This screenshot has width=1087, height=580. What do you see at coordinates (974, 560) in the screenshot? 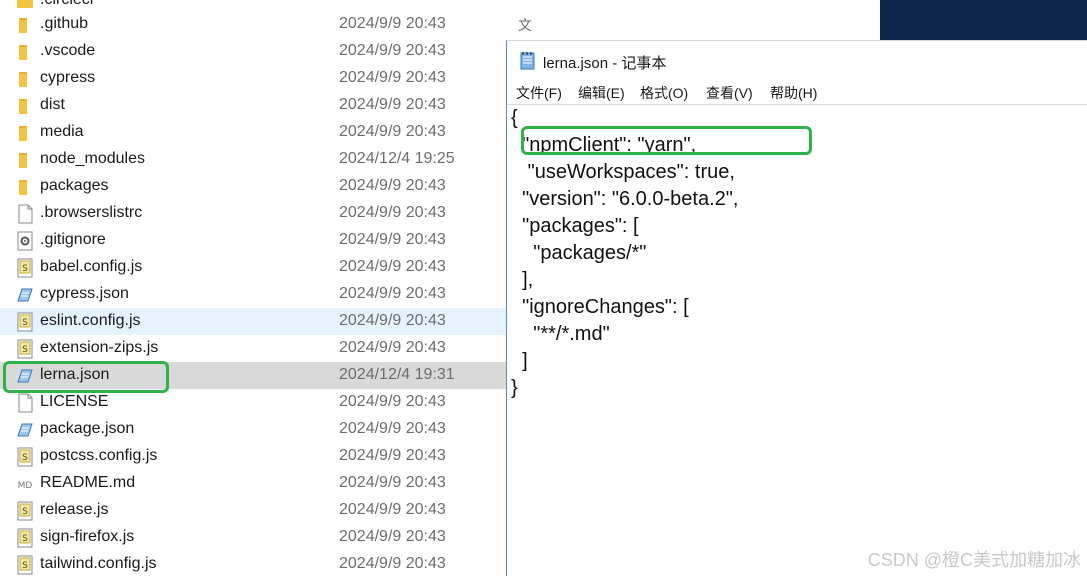
I see `watermark: CSDN @橙C美式加糖加冰` at bounding box center [974, 560].